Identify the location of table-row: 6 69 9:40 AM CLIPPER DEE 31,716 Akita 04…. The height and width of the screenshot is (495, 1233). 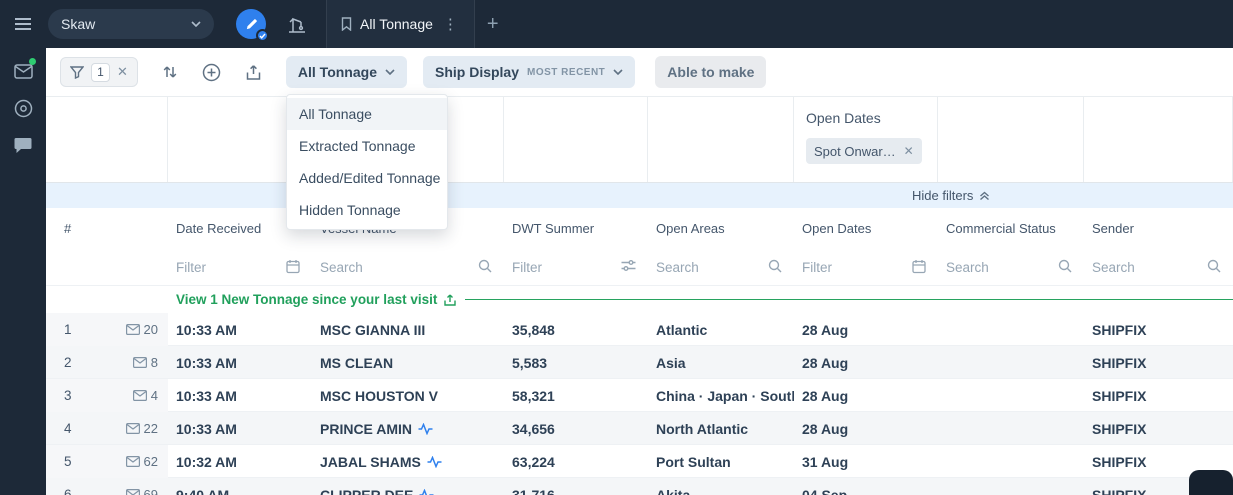
(639, 486).